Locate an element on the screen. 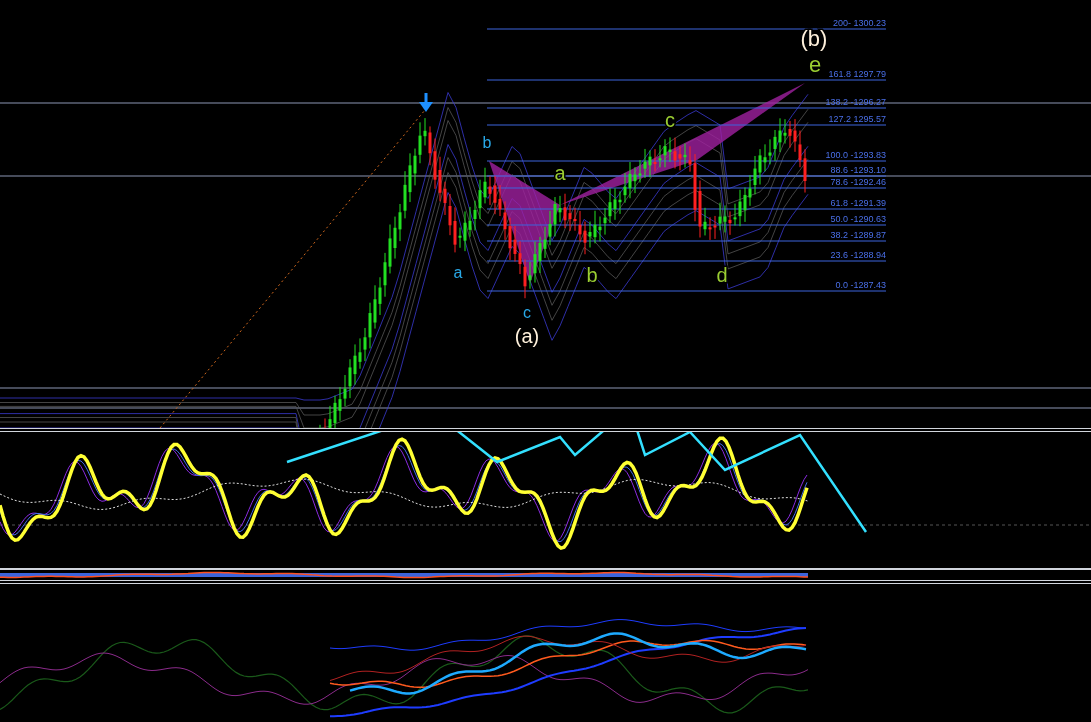 The height and width of the screenshot is (722, 1091). wave-label: (a) is located at coordinates (527, 336).